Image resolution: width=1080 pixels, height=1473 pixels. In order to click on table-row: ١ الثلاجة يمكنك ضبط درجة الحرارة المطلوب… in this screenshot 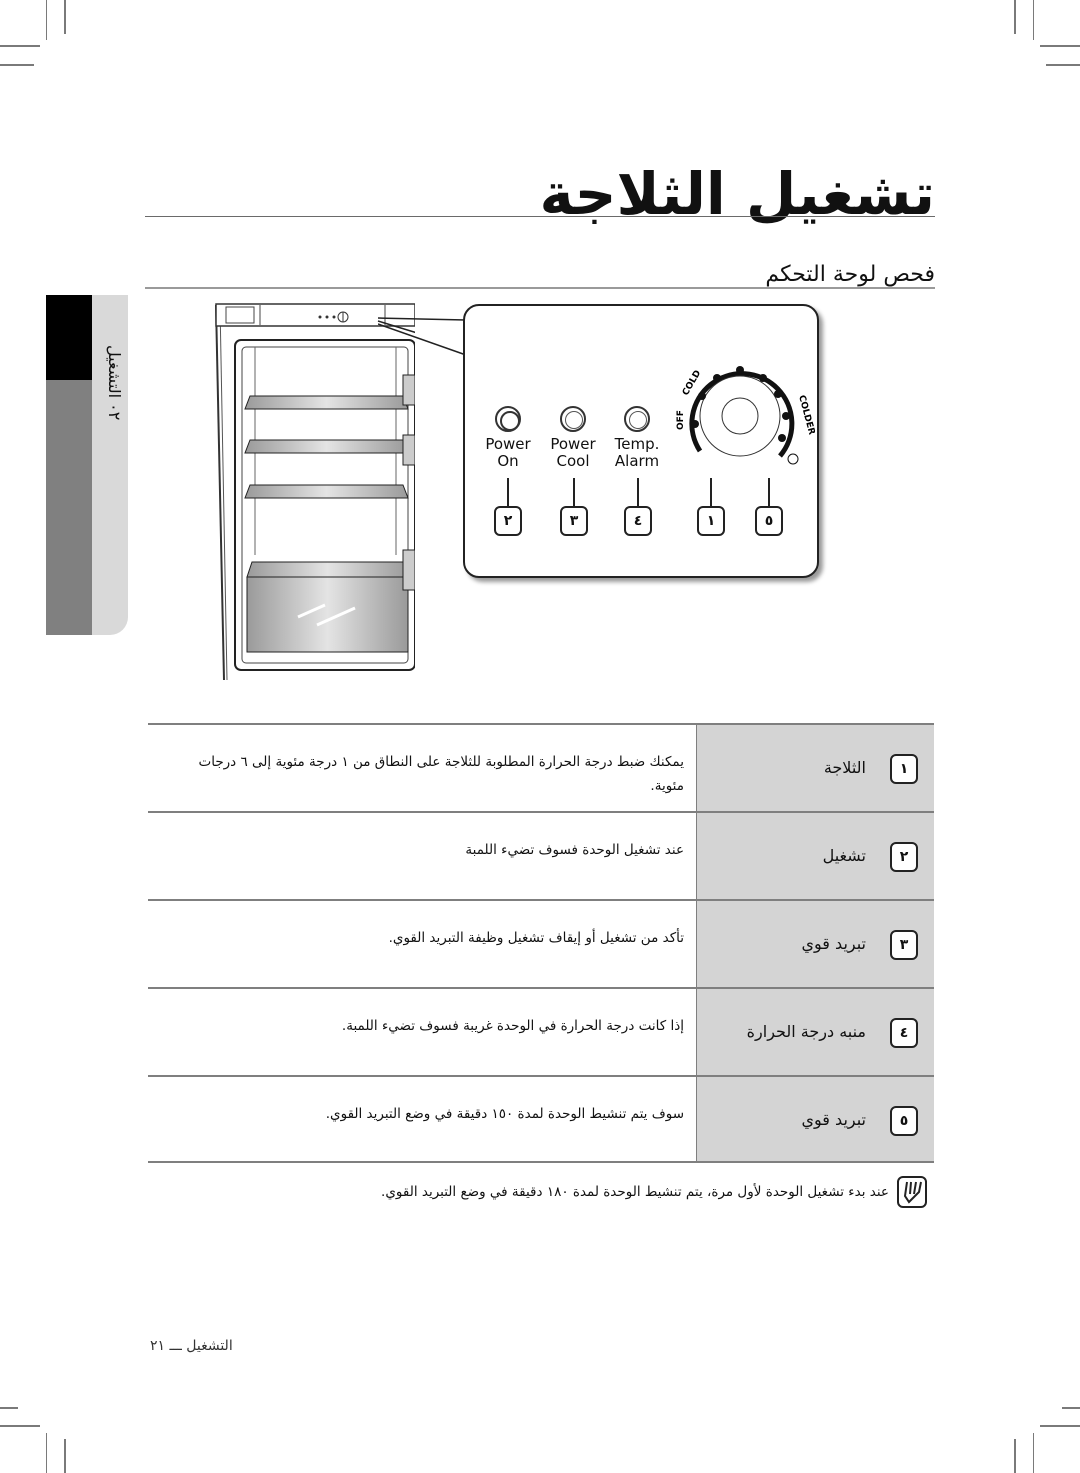, I will do `click(541, 767)`.